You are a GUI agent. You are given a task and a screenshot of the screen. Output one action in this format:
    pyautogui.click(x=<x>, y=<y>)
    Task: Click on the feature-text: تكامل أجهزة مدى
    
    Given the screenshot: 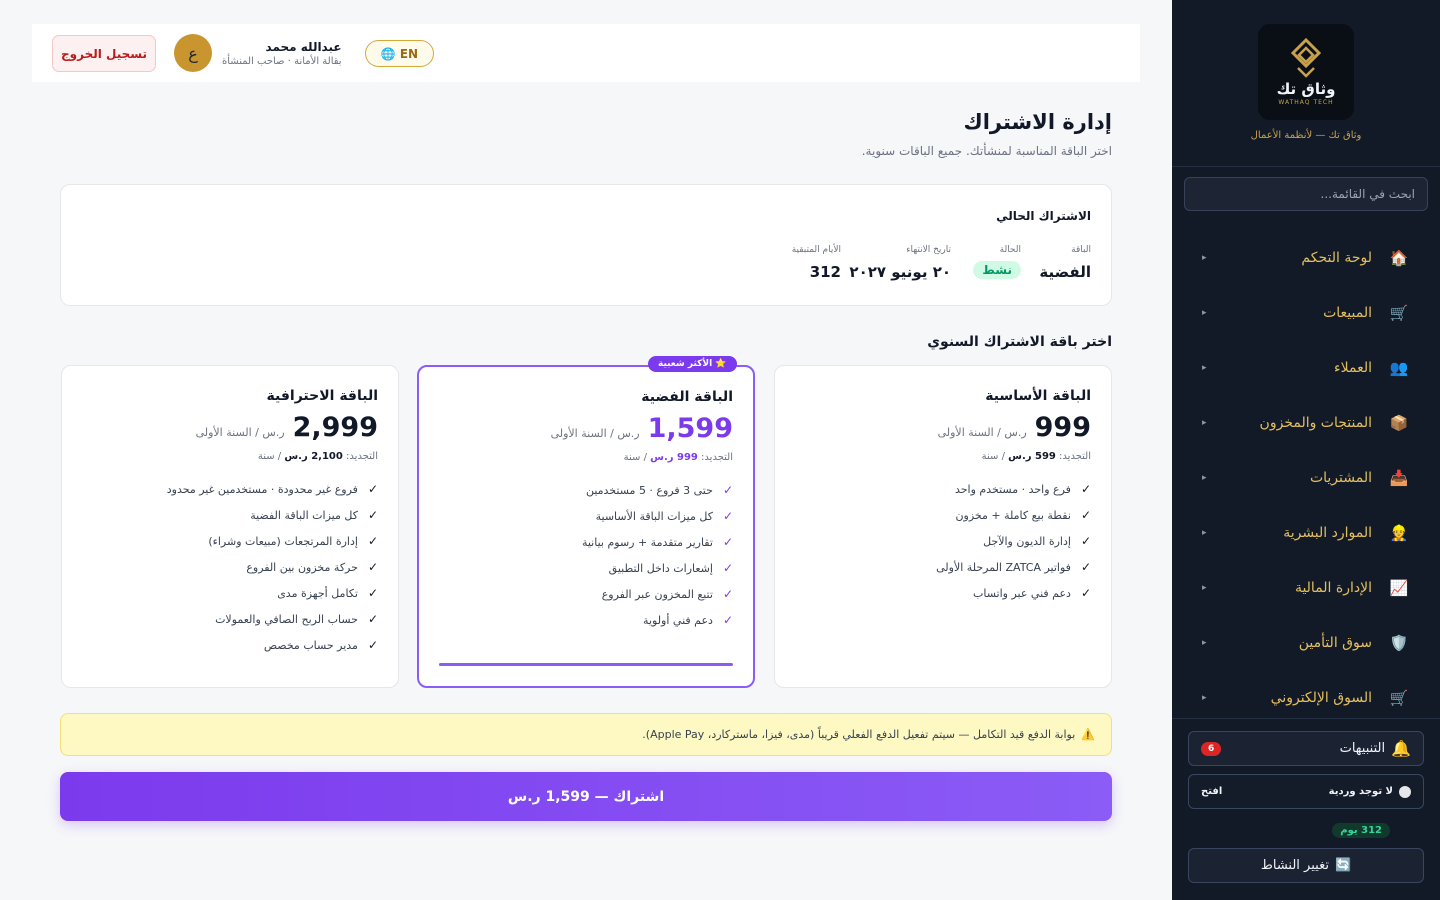 What is the action you would take?
    pyautogui.click(x=317, y=593)
    